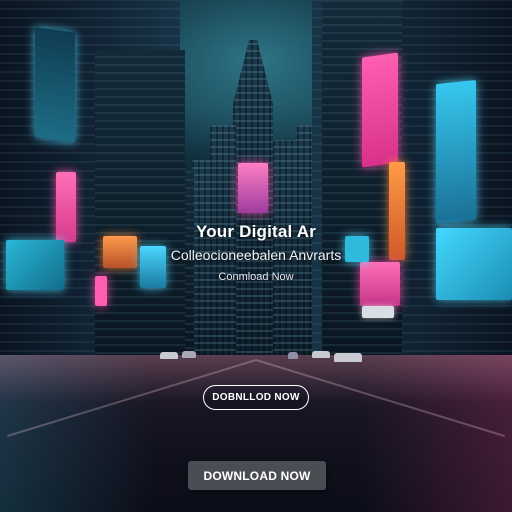 The height and width of the screenshot is (512, 512). What do you see at coordinates (257, 475) in the screenshot?
I see `download-now-button: DOWNLOAD NOW` at bounding box center [257, 475].